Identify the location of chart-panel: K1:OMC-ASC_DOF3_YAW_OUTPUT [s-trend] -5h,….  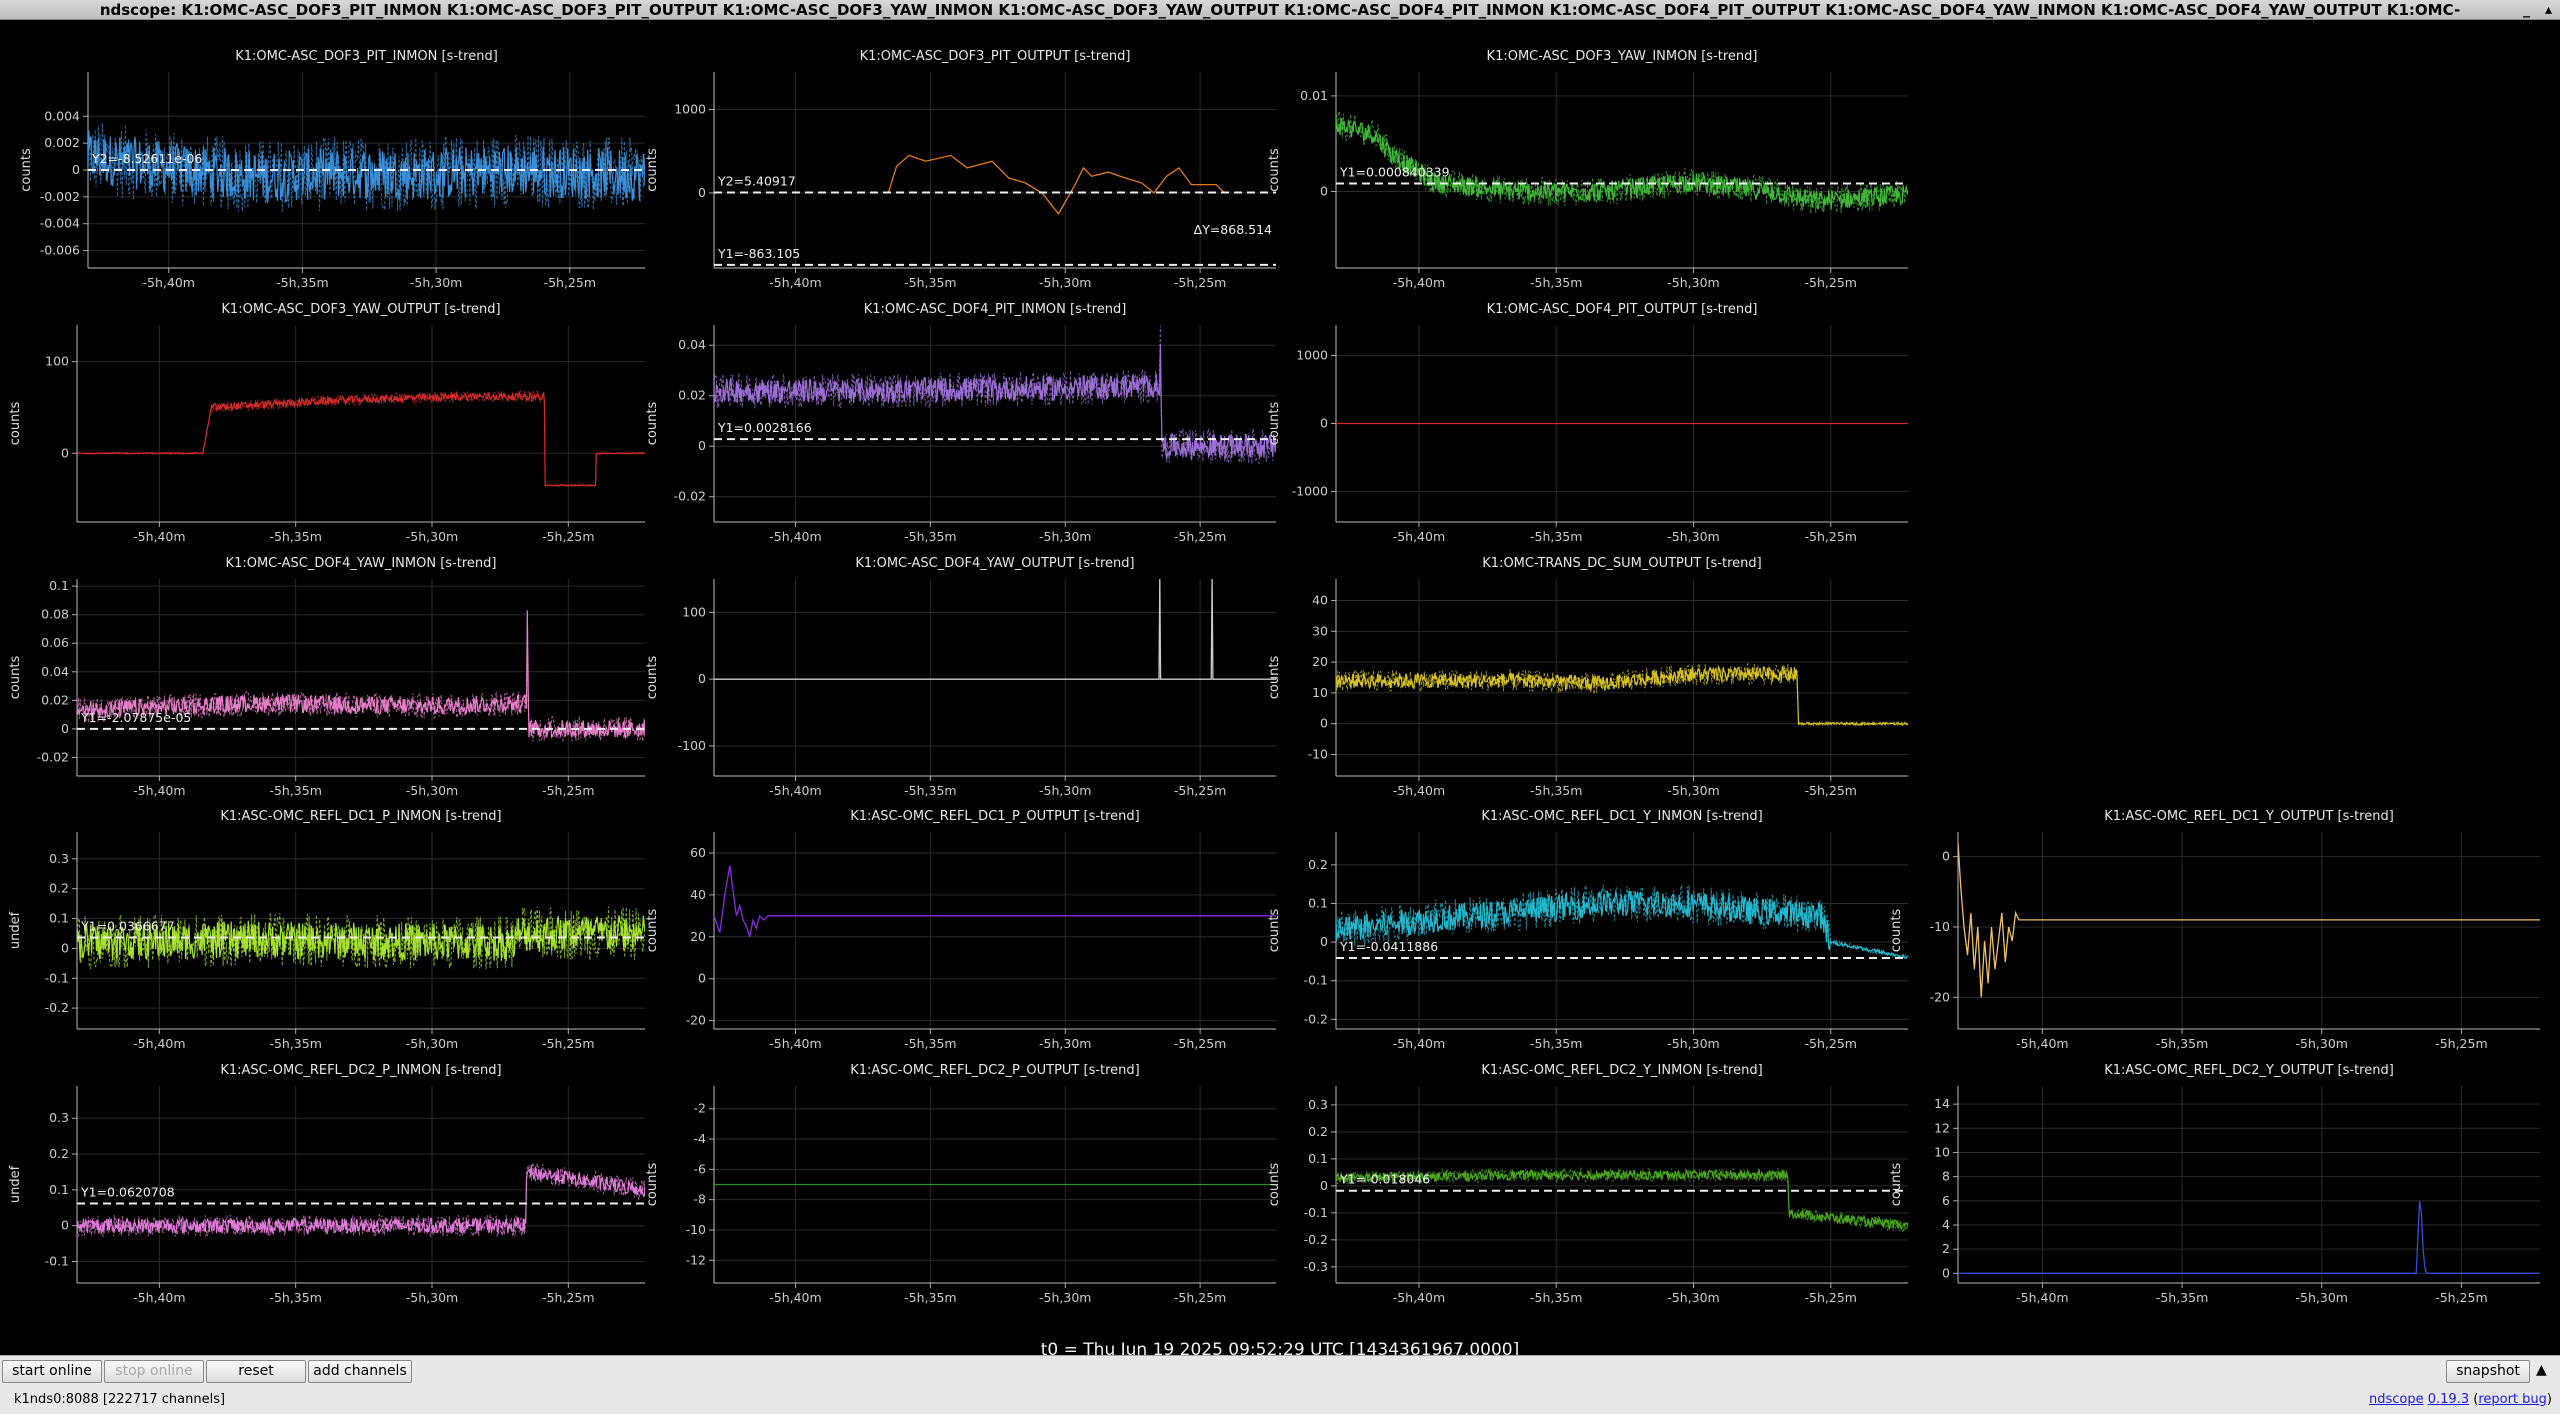
(326, 423).